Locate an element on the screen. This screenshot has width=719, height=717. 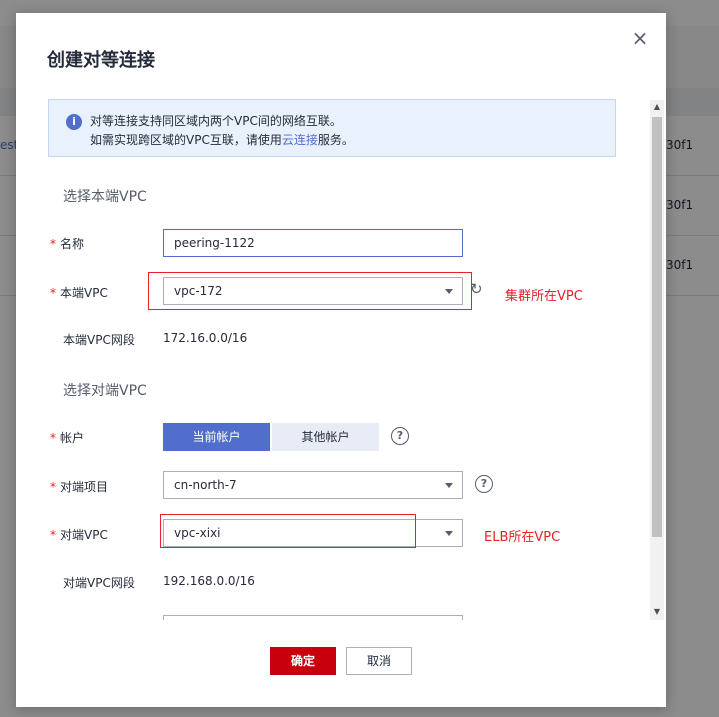
peer-vpc-note: ELB所在VPC is located at coordinates (522, 537).